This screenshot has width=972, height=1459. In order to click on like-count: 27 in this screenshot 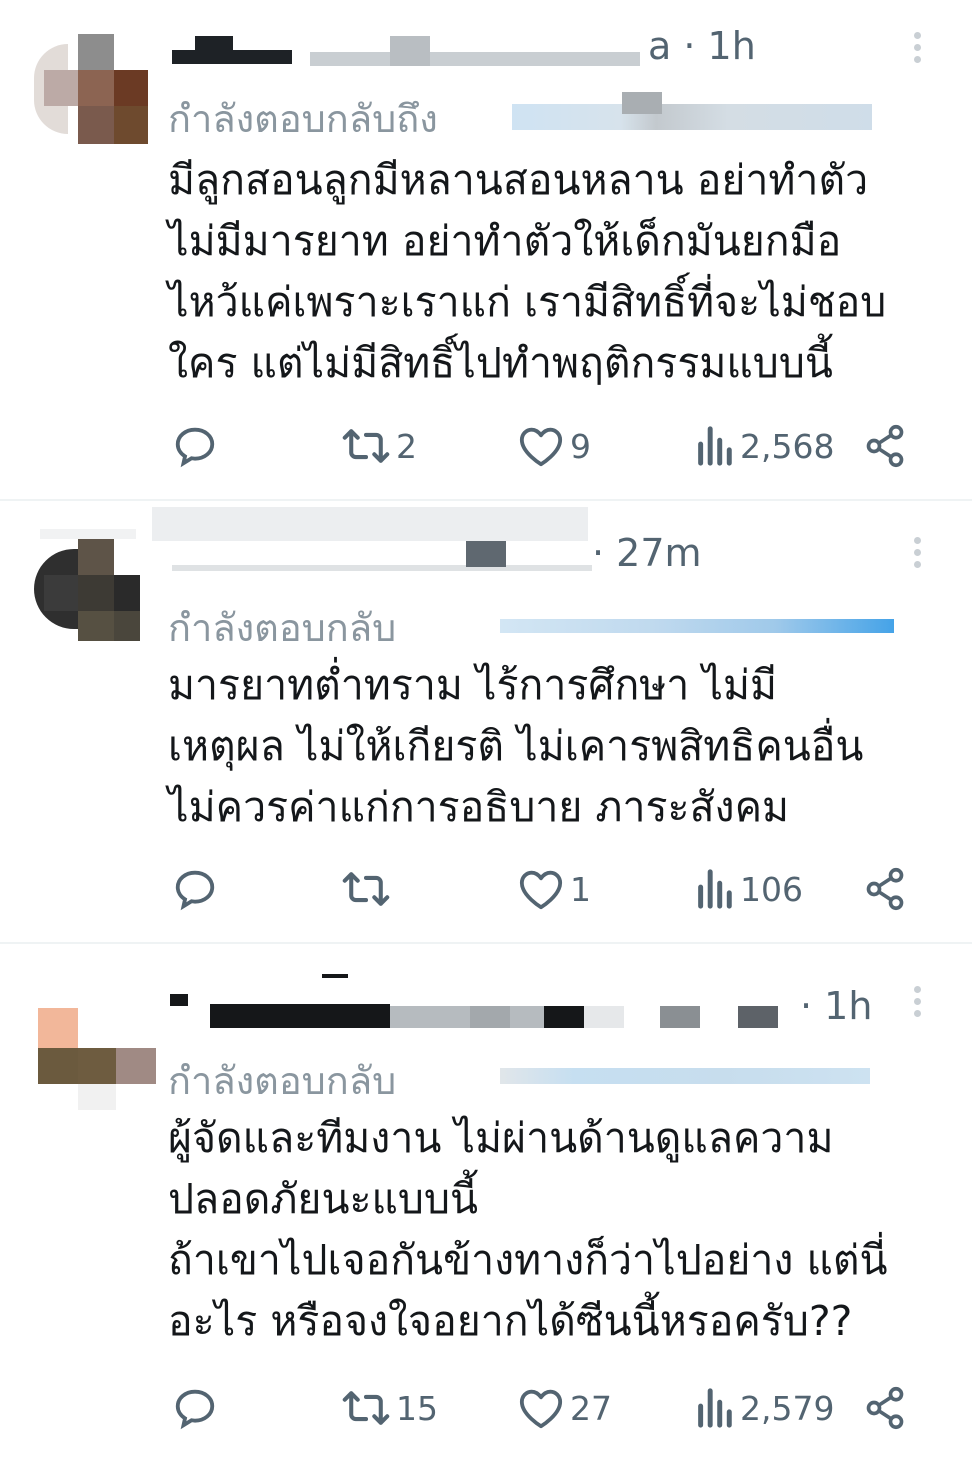, I will do `click(591, 1408)`.